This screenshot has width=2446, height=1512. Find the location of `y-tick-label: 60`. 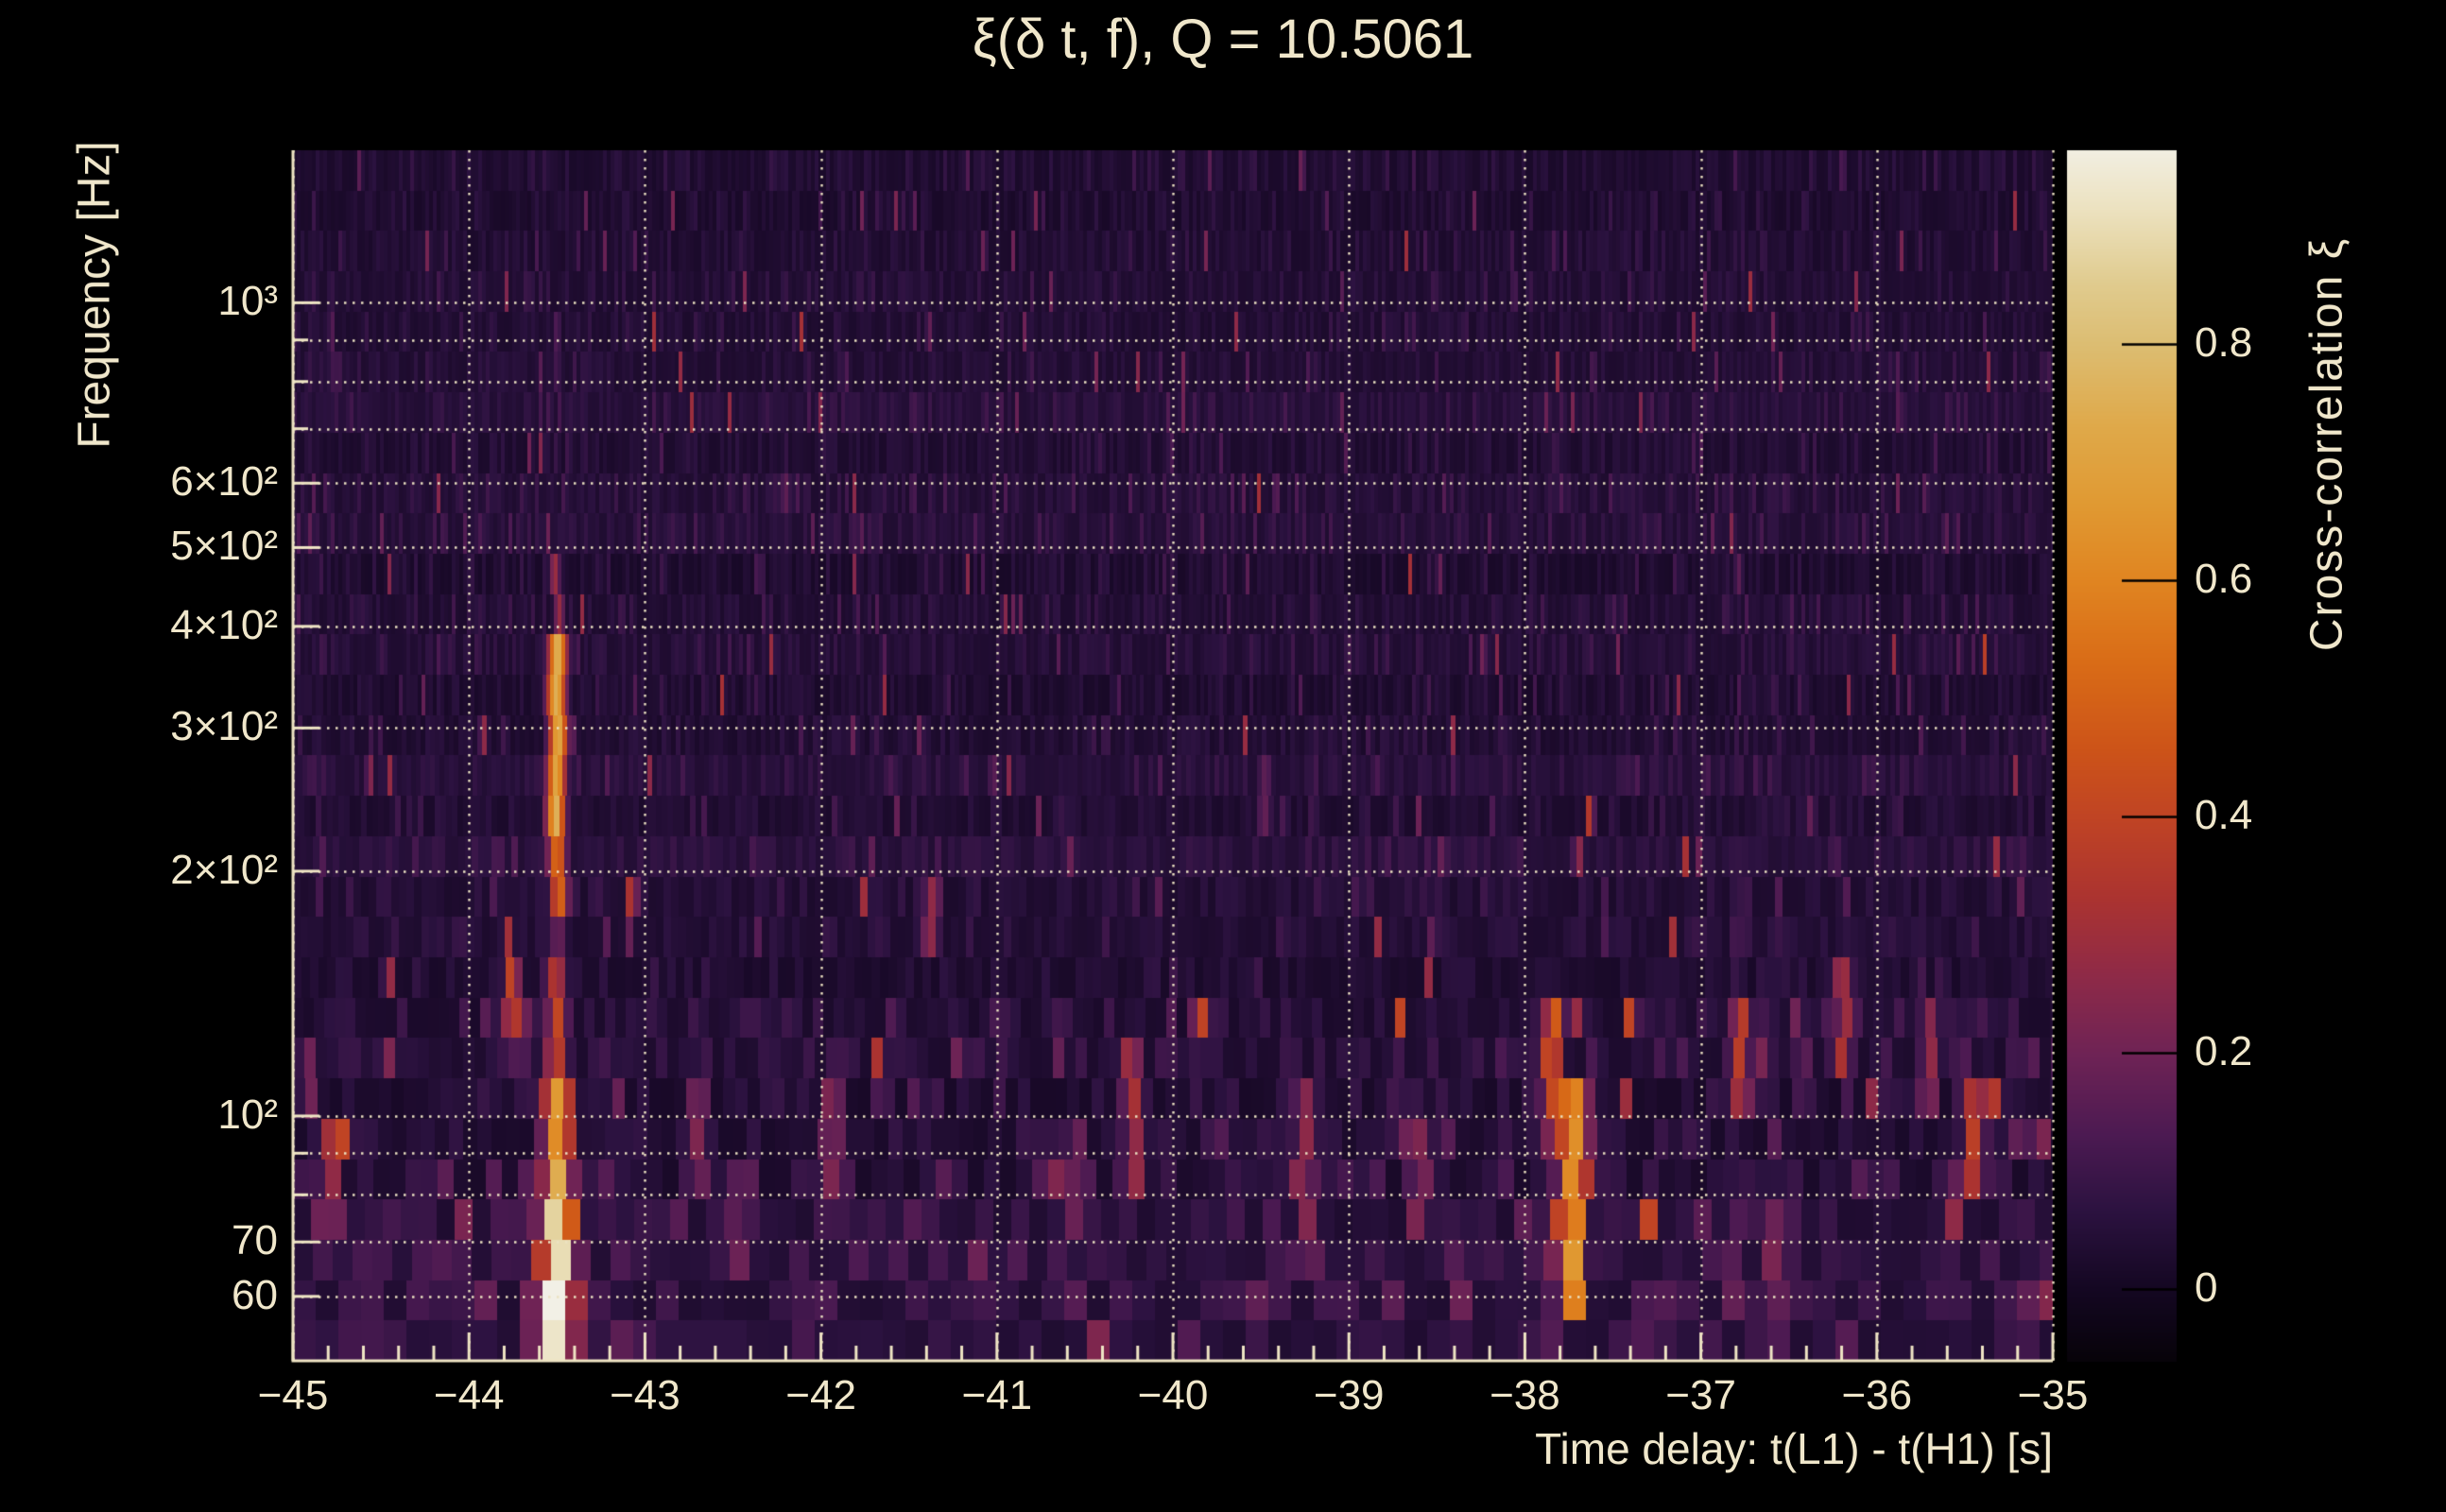

y-tick-label: 60 is located at coordinates (255, 1294).